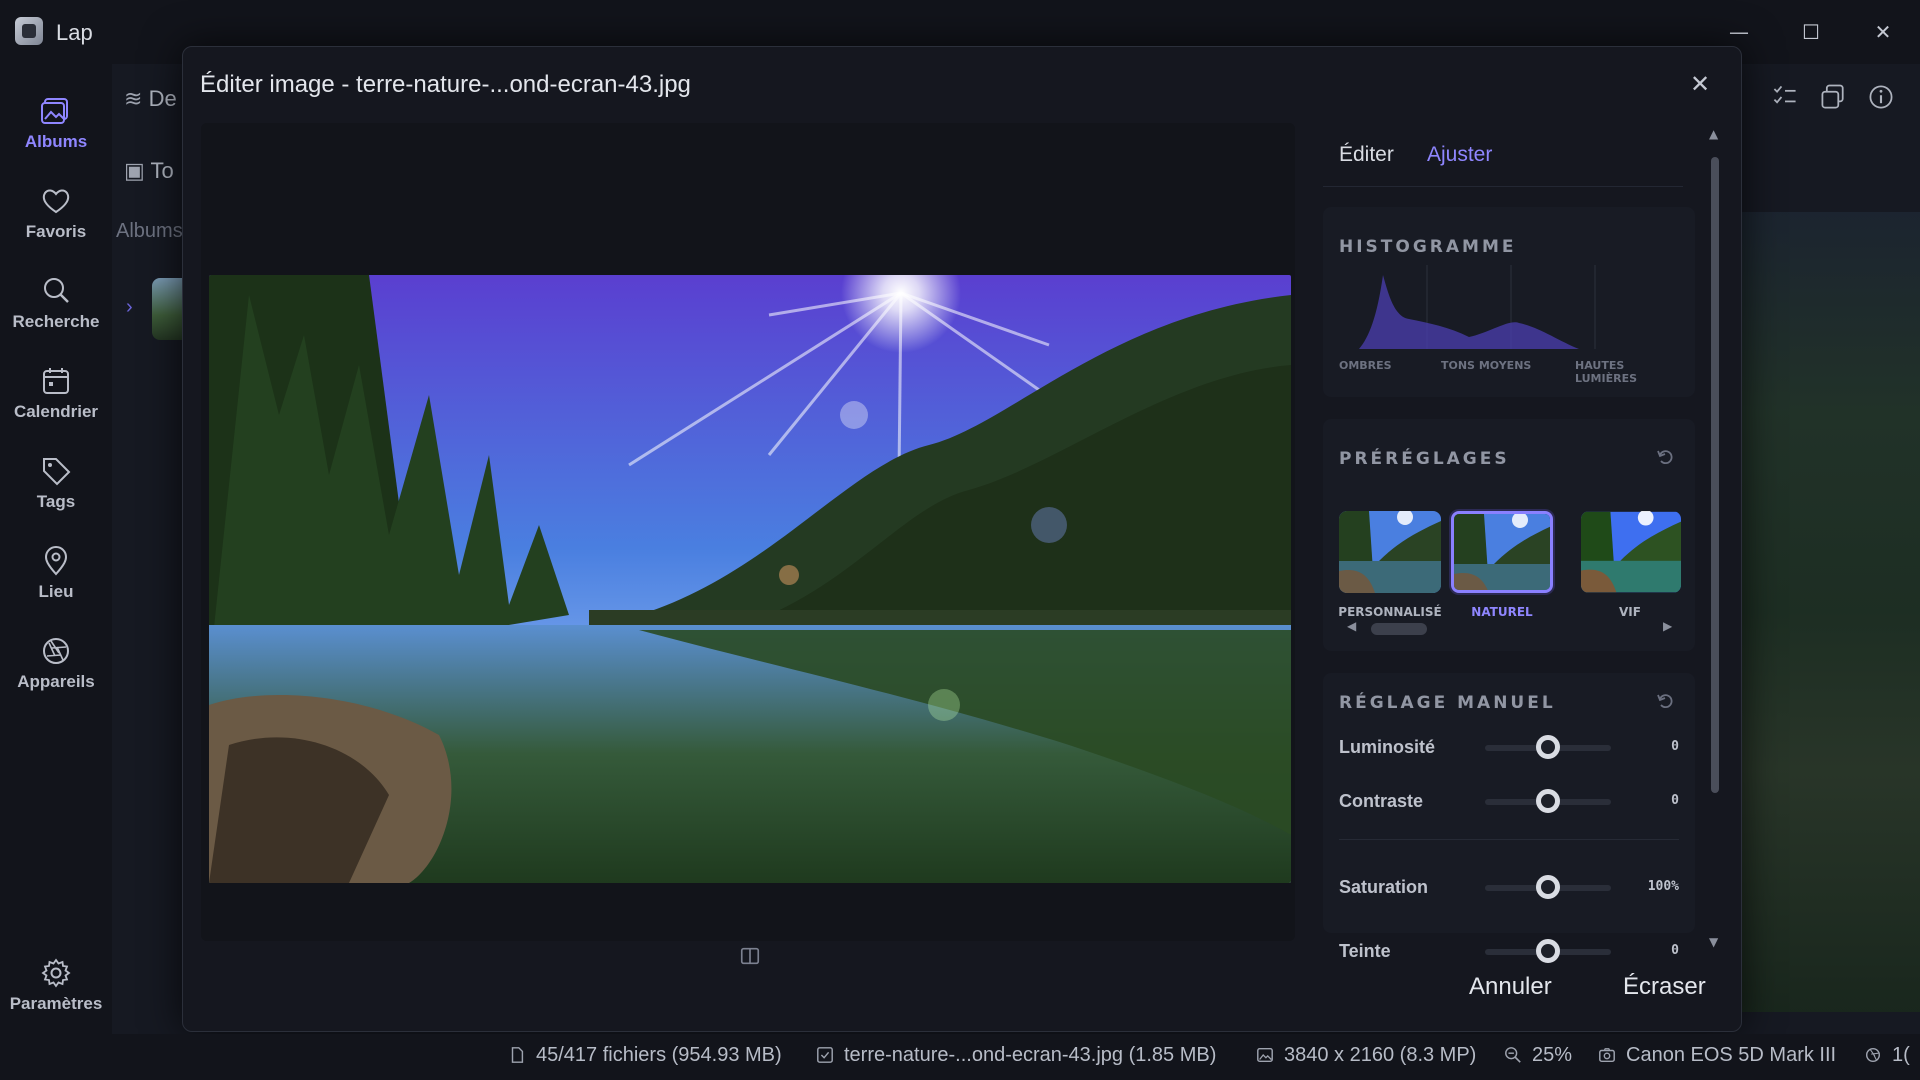 Image resolution: width=1920 pixels, height=1080 pixels. What do you see at coordinates (1509, 888) in the screenshot?
I see `slider-saturation: Saturation 100%` at bounding box center [1509, 888].